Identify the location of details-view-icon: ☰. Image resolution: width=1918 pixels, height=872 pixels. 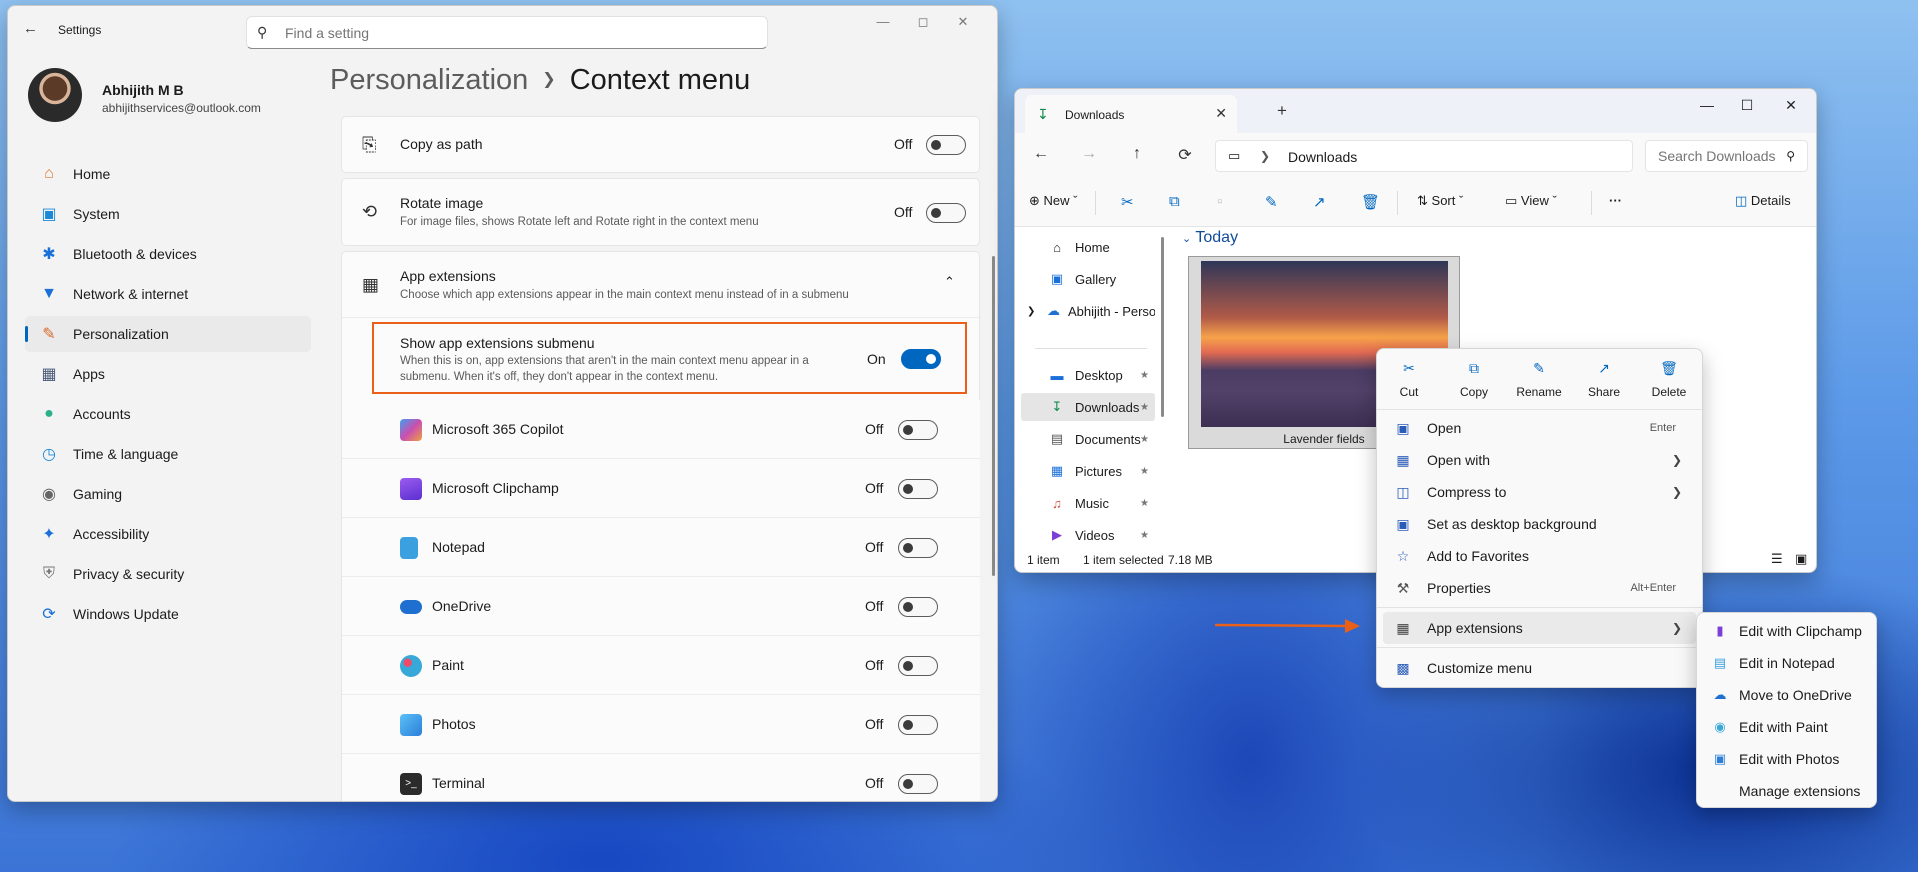
(1777, 559).